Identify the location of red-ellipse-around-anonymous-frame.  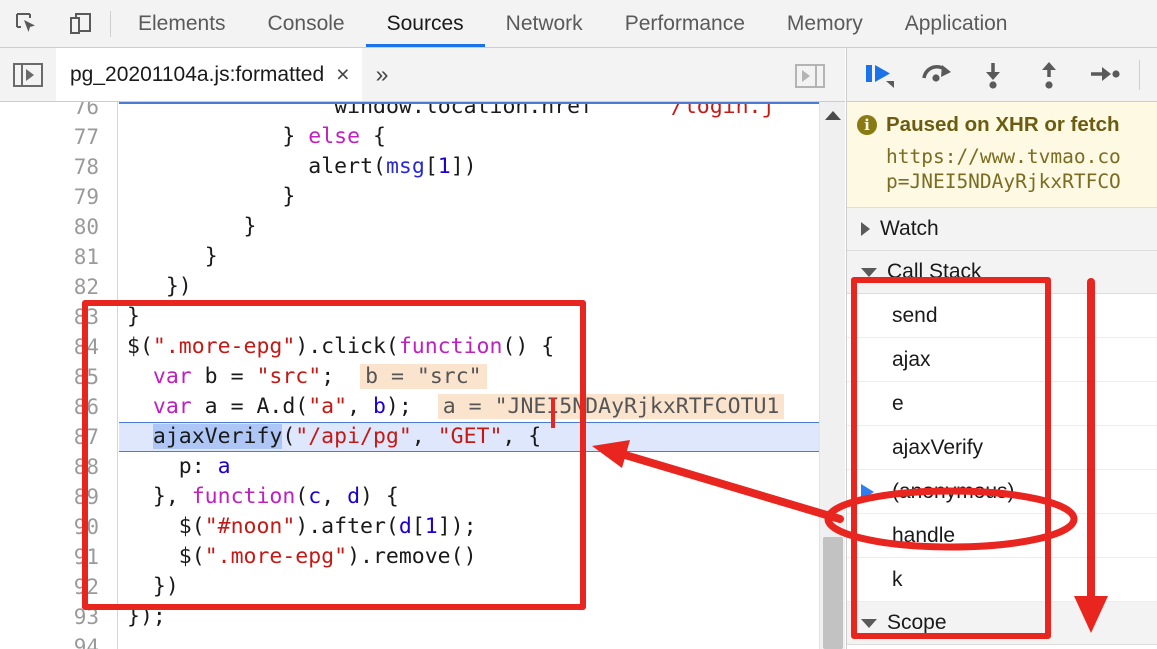
(951, 519).